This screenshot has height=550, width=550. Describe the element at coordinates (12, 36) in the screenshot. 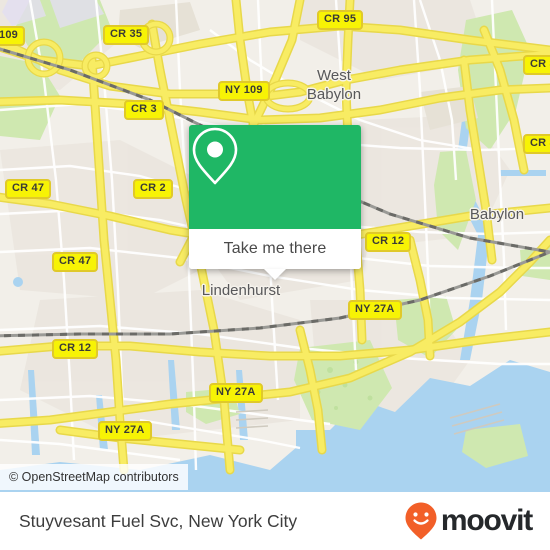

I see `road-shield-109: 109` at that location.